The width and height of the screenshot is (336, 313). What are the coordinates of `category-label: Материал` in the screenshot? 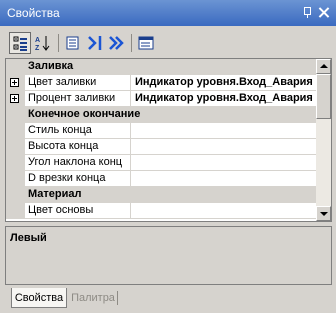 It's located at (55, 194).